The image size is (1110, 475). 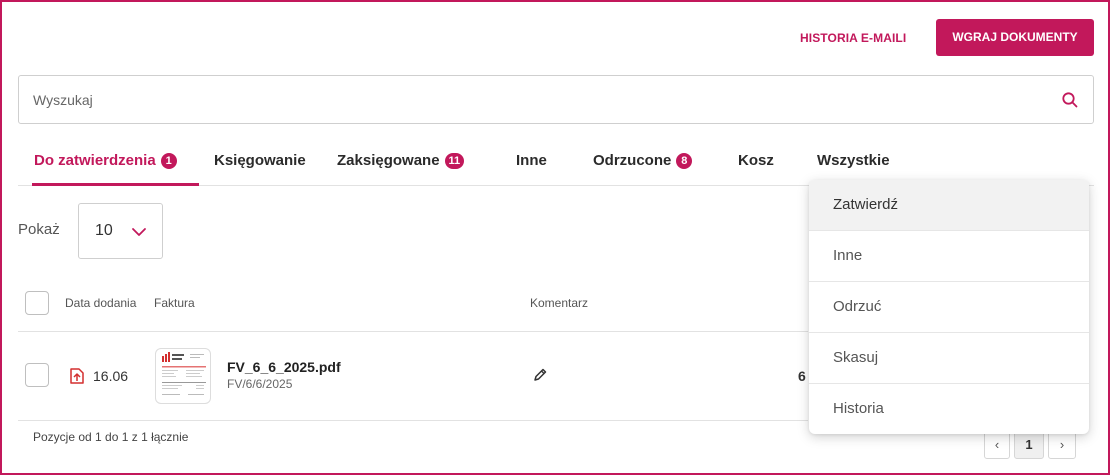 What do you see at coordinates (997, 445) in the screenshot?
I see `prev-page-button: ‹` at bounding box center [997, 445].